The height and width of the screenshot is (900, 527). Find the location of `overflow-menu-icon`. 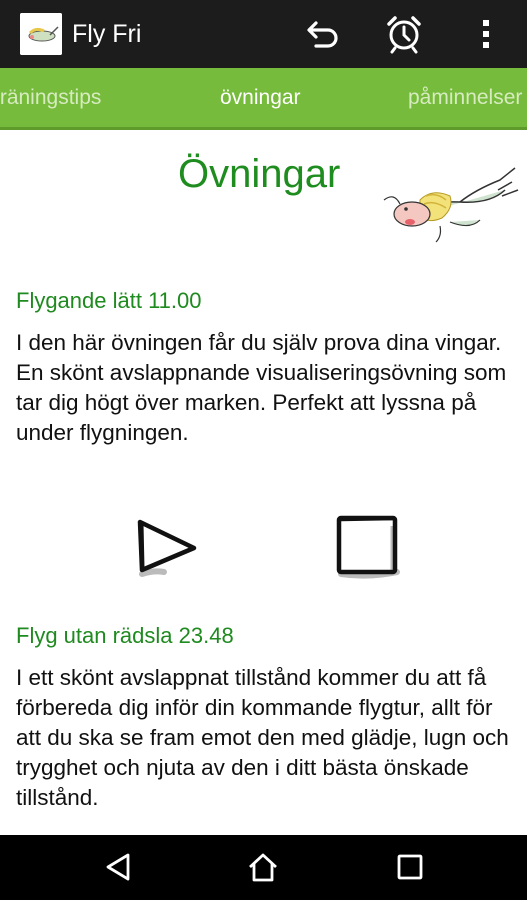

overflow-menu-icon is located at coordinates (486, 34).